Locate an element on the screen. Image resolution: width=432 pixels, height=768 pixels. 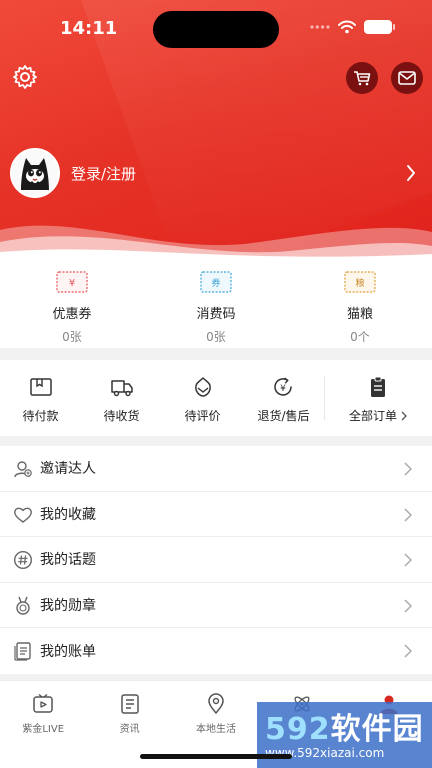
menu-item-label: 我的收藏 is located at coordinates (68, 514).